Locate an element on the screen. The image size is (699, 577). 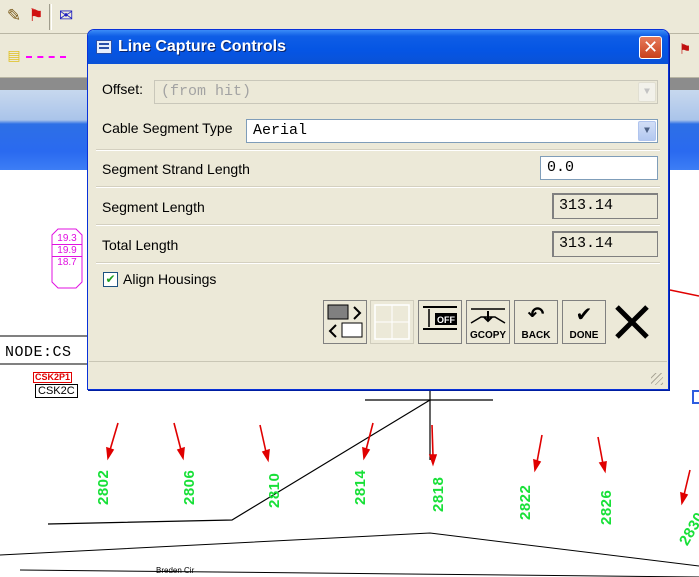
total-length-value: 313.14 is located at coordinates (605, 244).